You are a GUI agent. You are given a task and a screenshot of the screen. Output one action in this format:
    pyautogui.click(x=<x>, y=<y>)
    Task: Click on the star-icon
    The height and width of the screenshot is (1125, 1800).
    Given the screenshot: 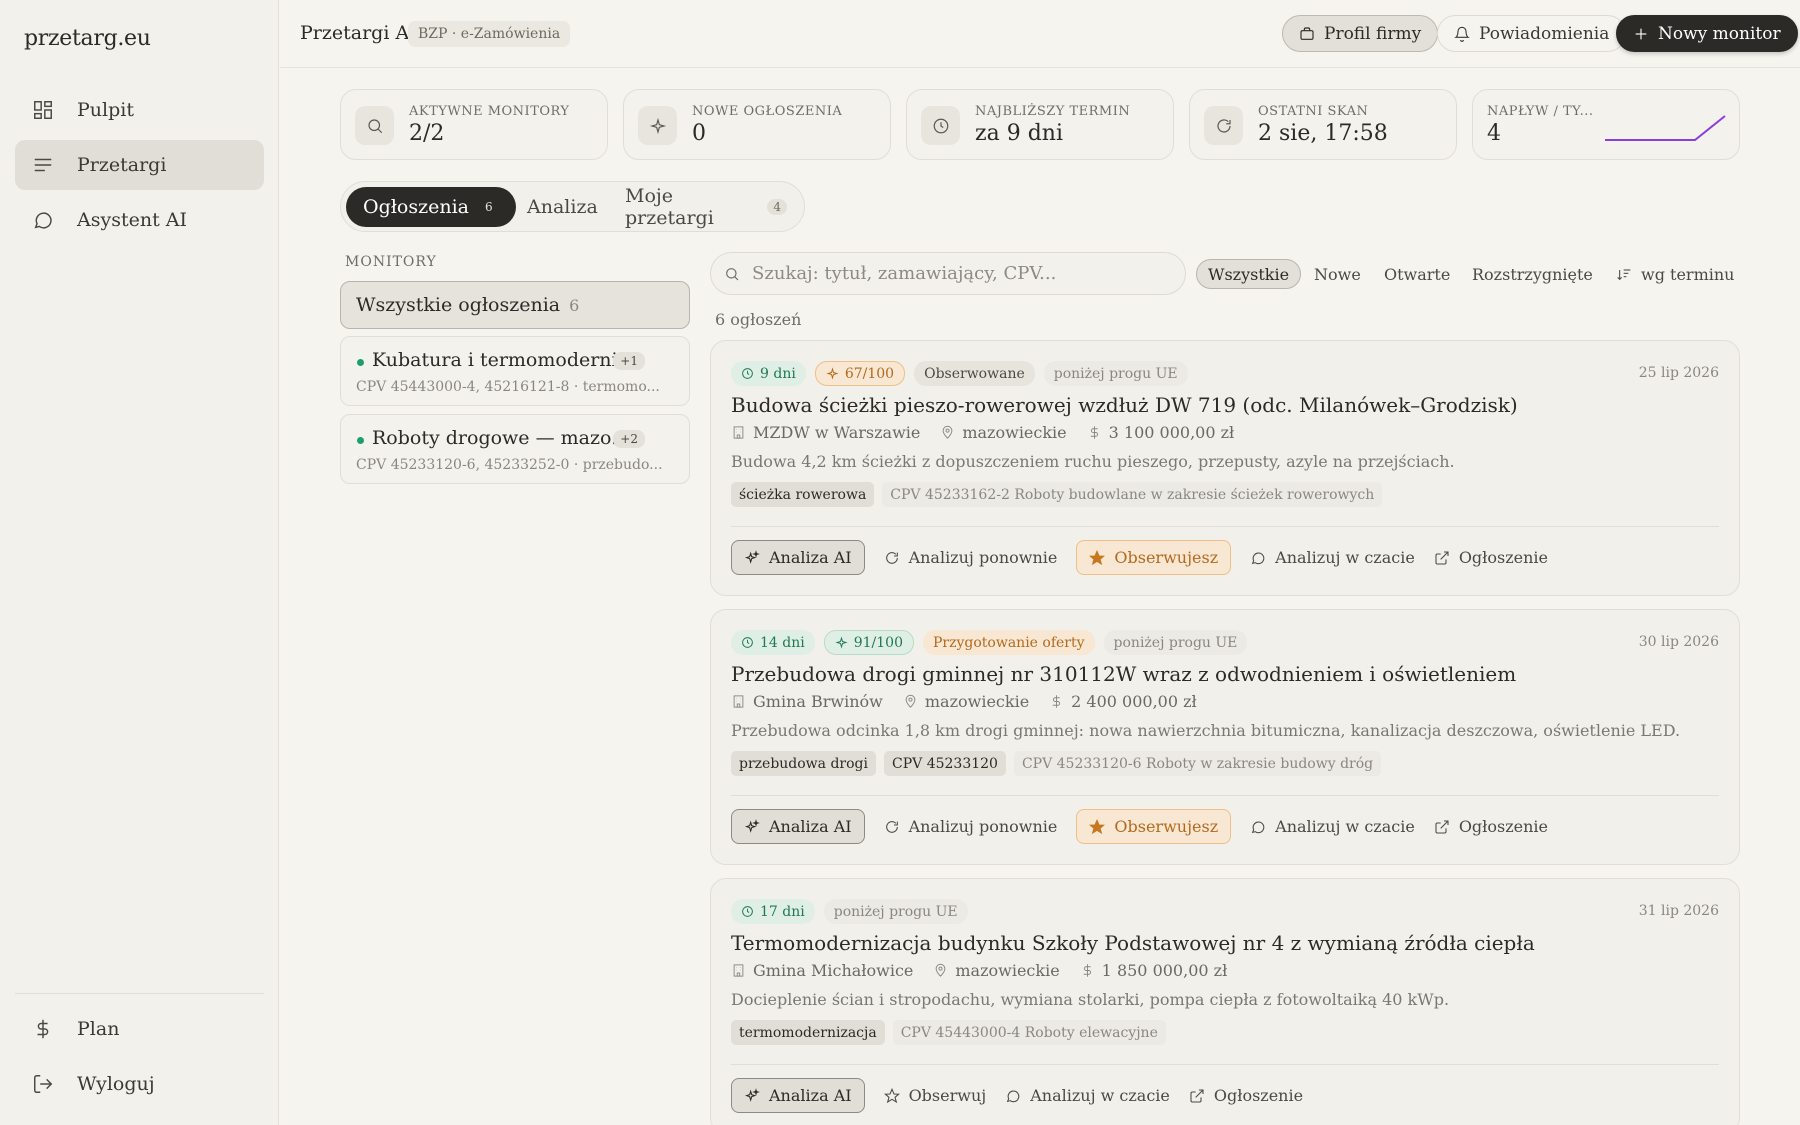 What is the action you would take?
    pyautogui.click(x=1097, y=557)
    